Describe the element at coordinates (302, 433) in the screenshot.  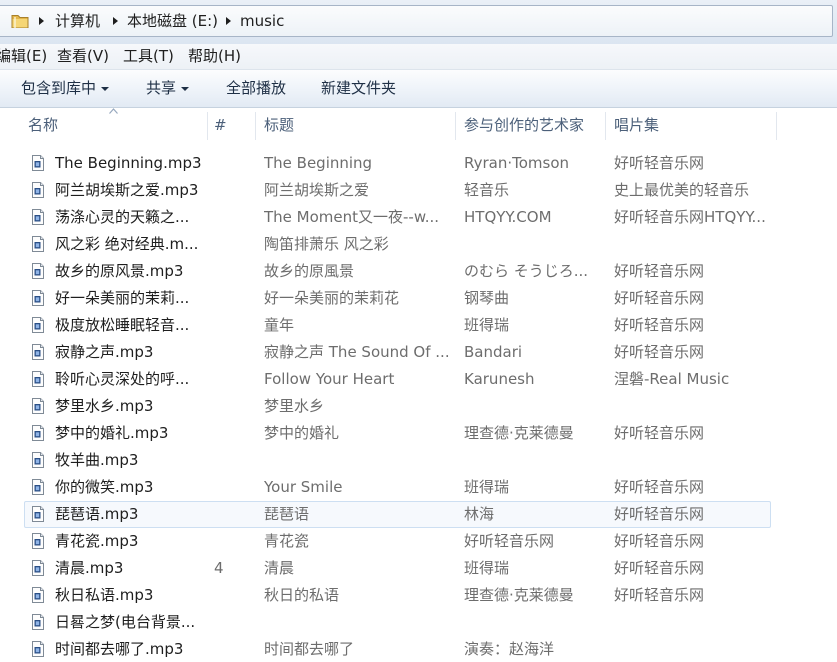
I see `title-cell: 梦中的婚礼` at that location.